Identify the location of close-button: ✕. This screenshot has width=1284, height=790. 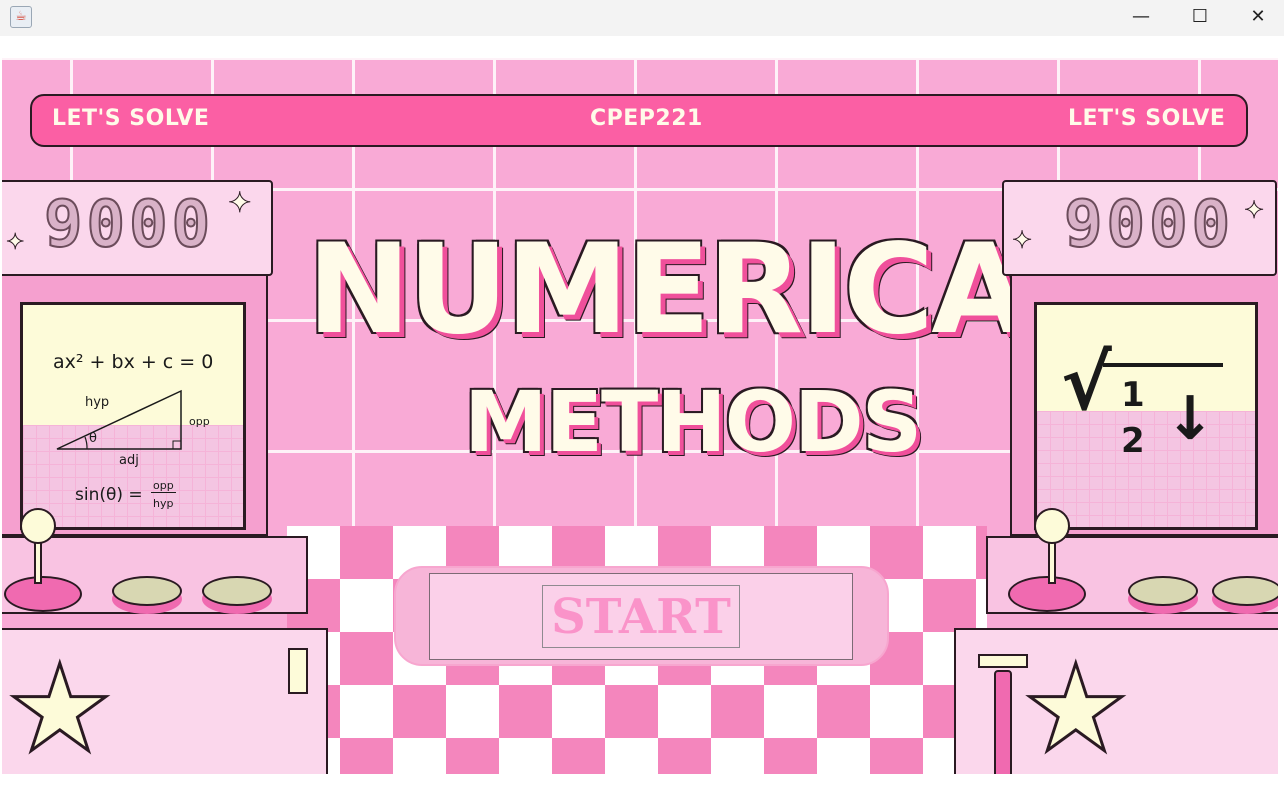
(1256, 18).